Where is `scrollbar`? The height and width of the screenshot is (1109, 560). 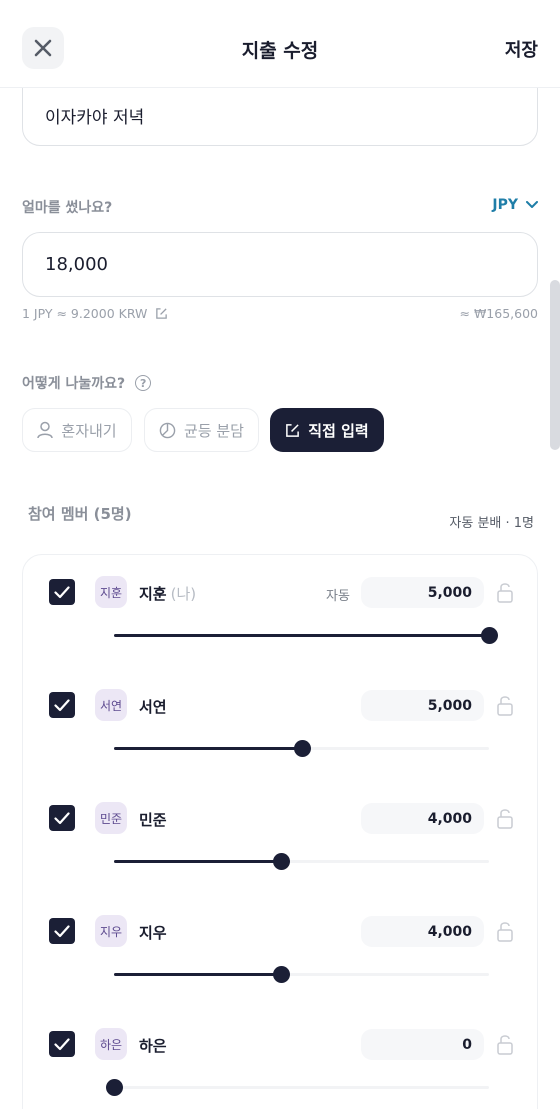 scrollbar is located at coordinates (555, 365).